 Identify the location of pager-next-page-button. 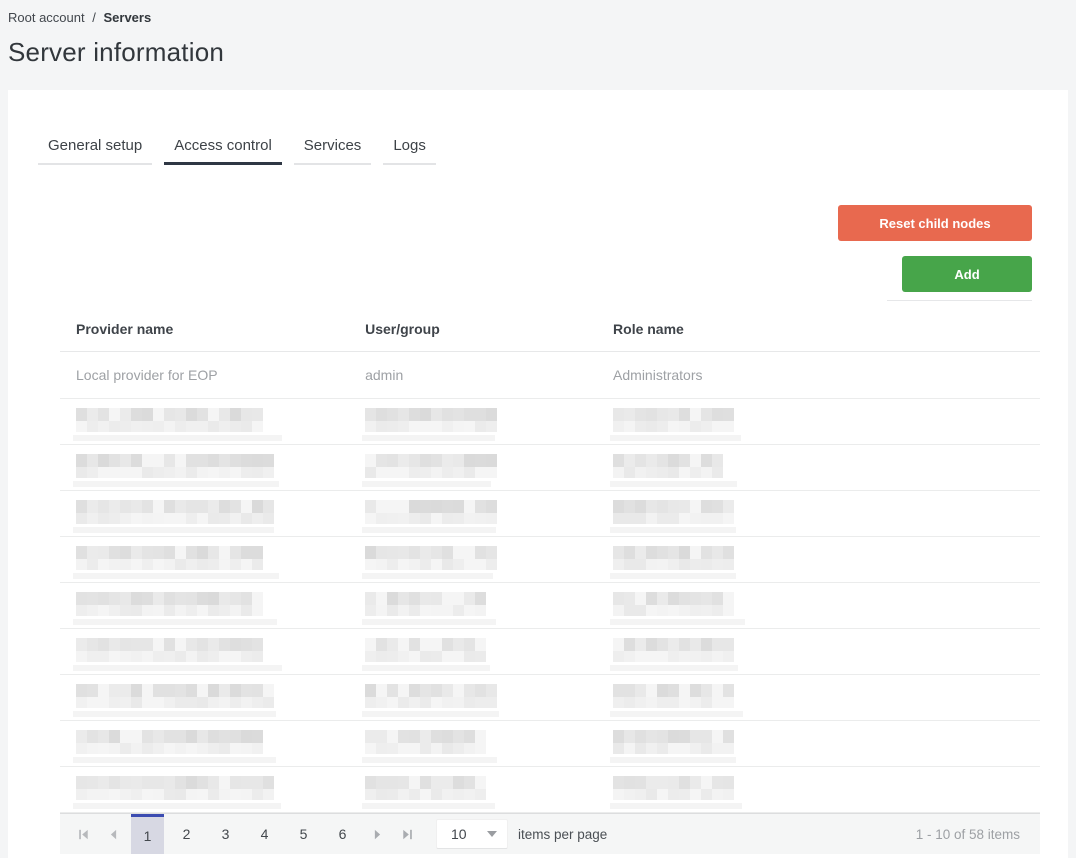
(377, 834).